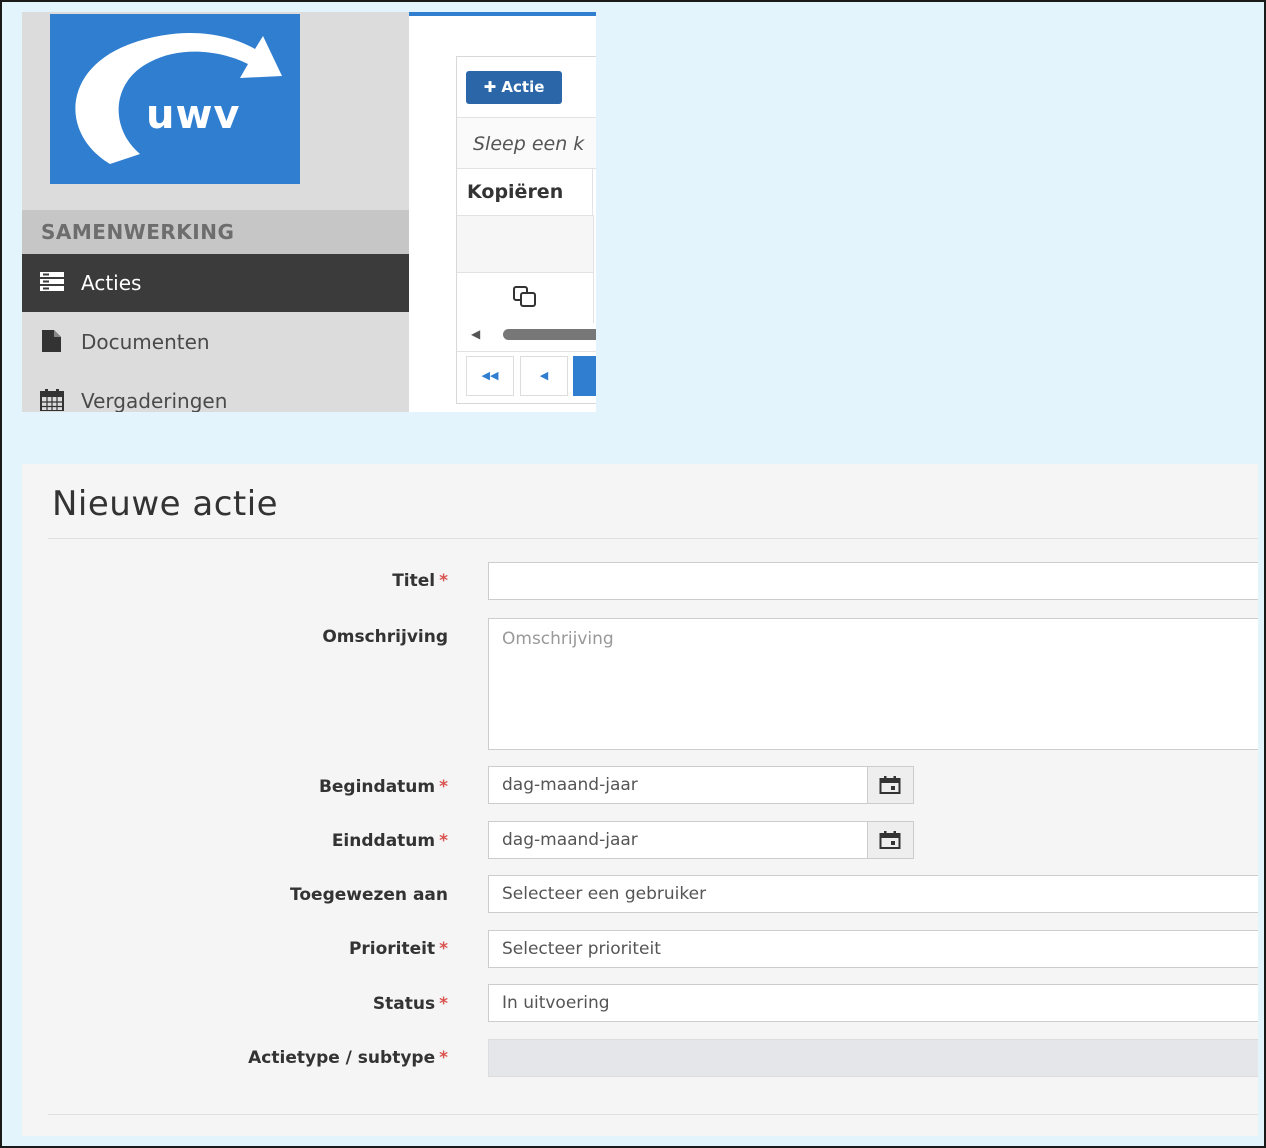 This screenshot has width=1266, height=1148. I want to click on toegewezen-label: Toegewezen aan, so click(369, 895).